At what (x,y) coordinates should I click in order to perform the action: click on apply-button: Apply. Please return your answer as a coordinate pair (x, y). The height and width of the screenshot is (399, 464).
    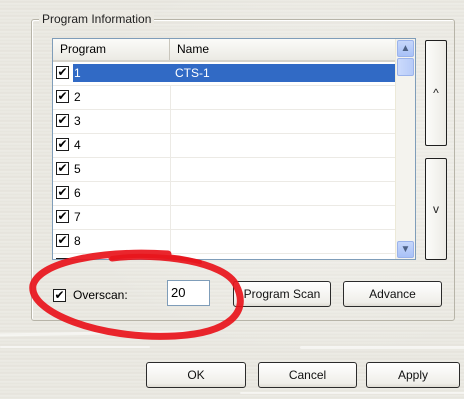
    Looking at the image, I should click on (413, 375).